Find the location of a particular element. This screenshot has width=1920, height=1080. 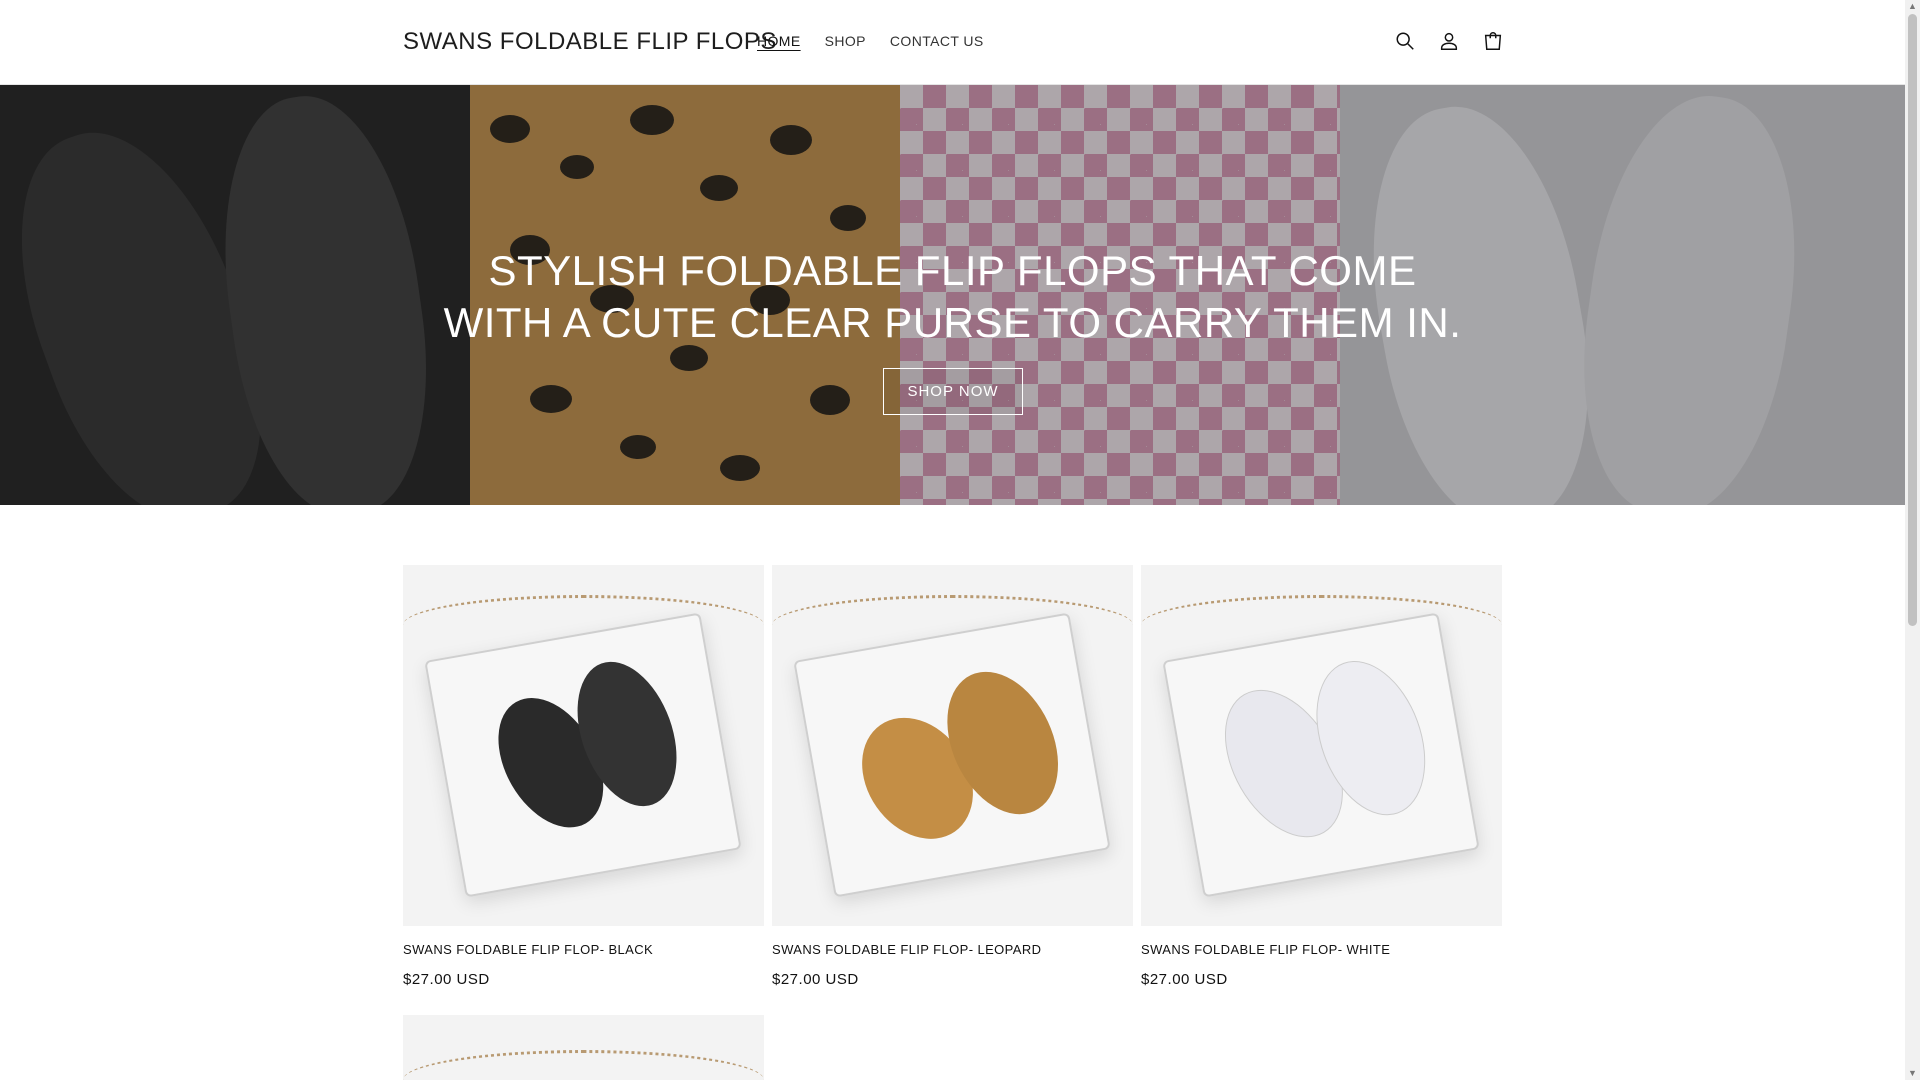

page-scrollbar: ▲ ▼ is located at coordinates (1912, 540).